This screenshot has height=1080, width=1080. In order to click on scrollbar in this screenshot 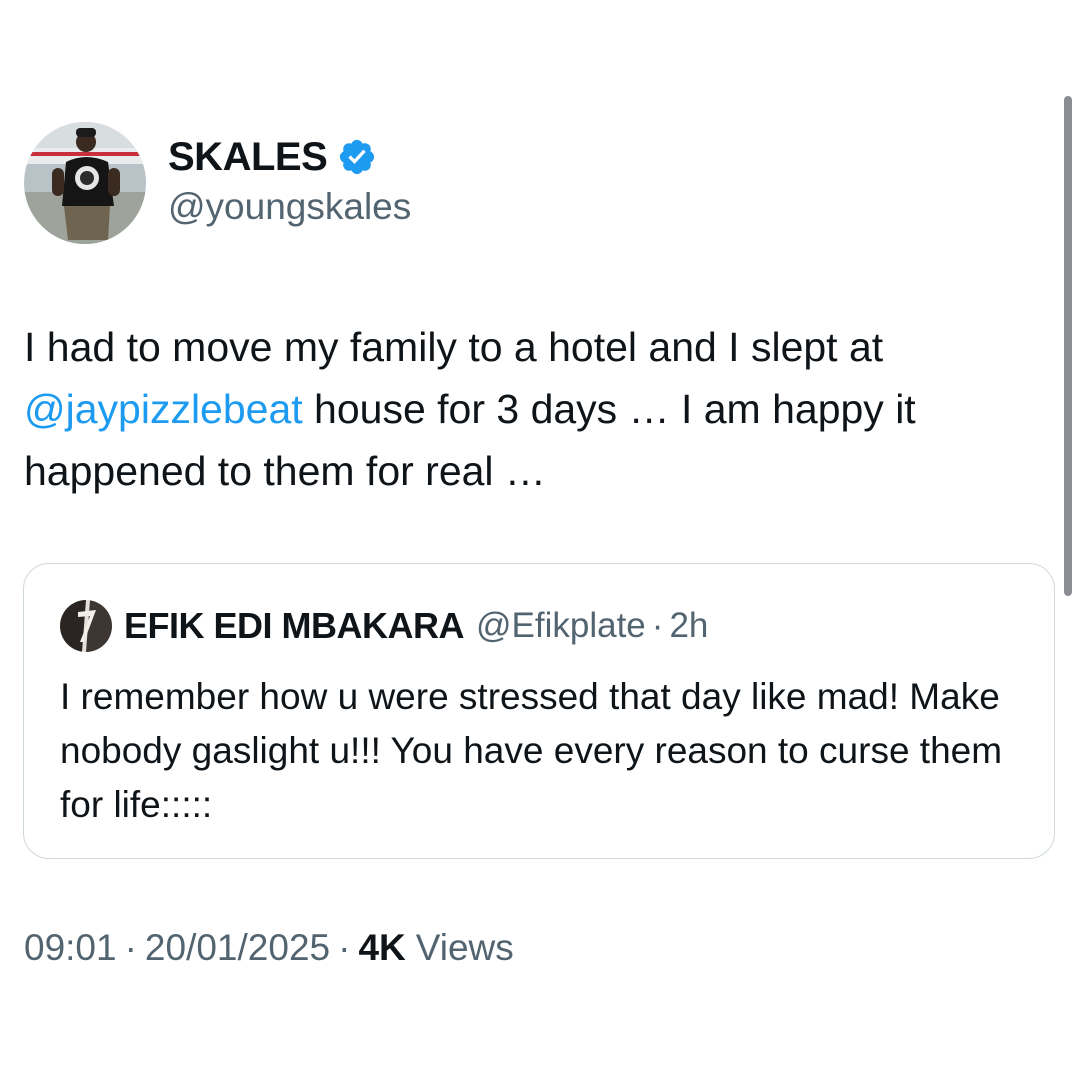, I will do `click(1068, 346)`.